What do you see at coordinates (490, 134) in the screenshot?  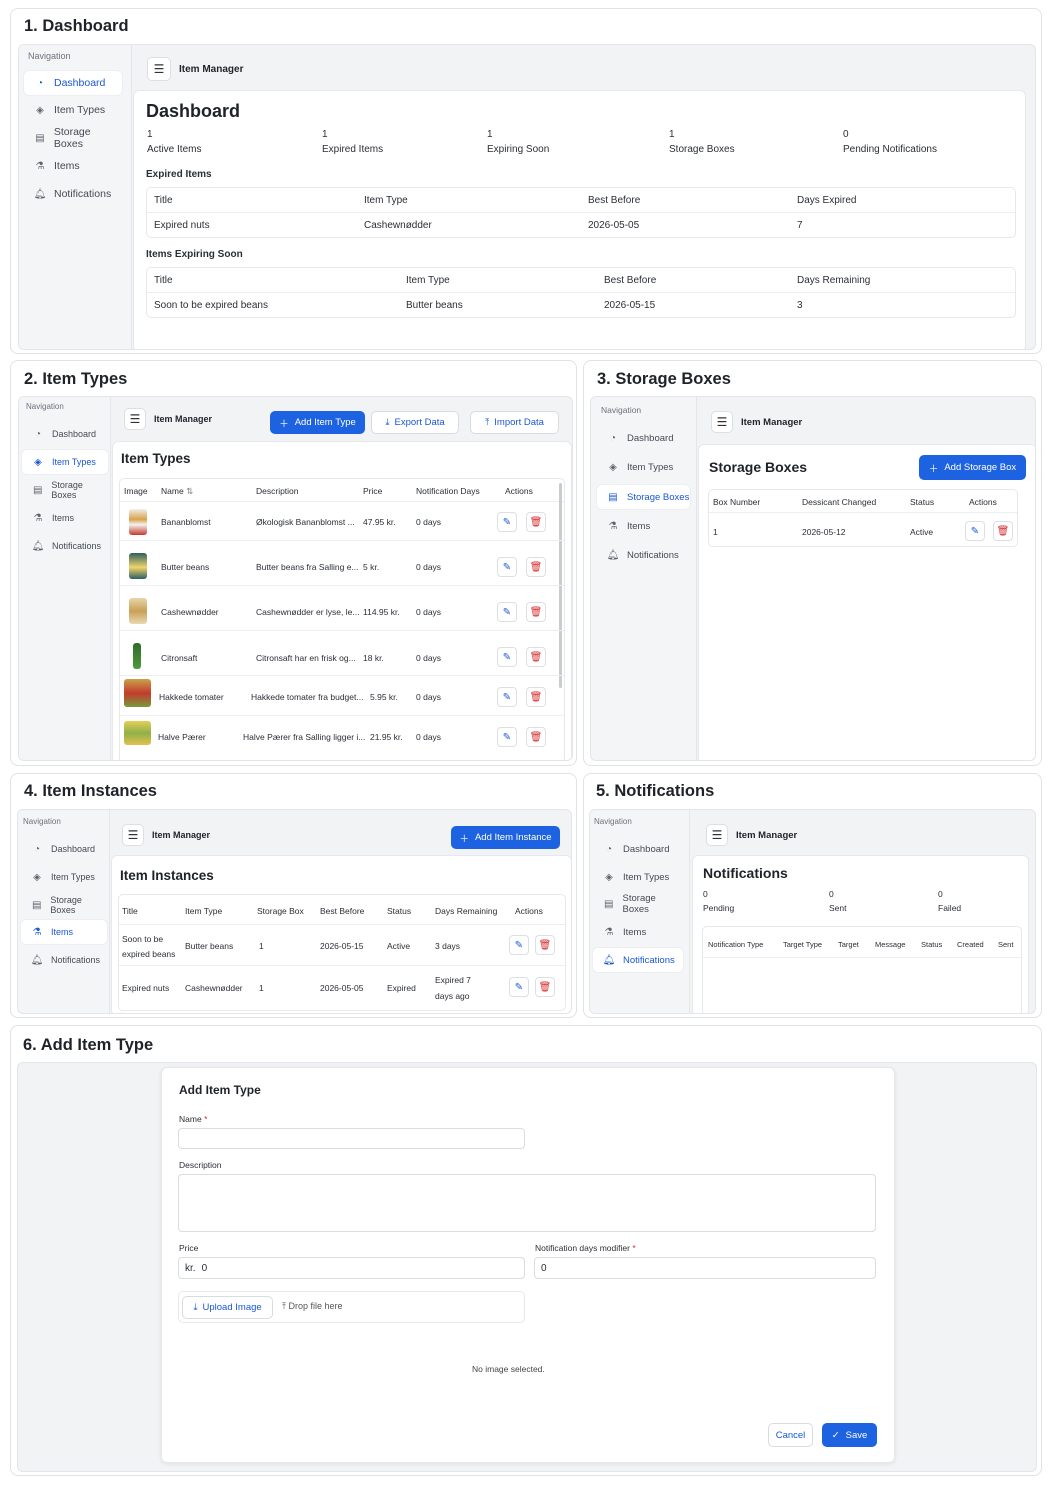 I see `stat-value: 1` at bounding box center [490, 134].